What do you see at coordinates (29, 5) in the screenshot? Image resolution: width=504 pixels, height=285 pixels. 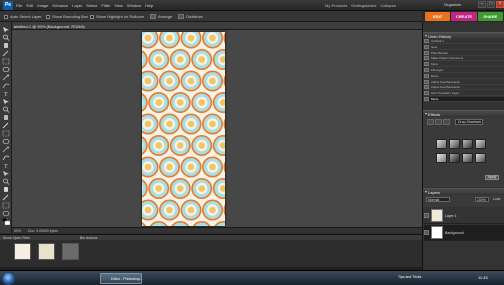 I see `menu-item: Edit` at bounding box center [29, 5].